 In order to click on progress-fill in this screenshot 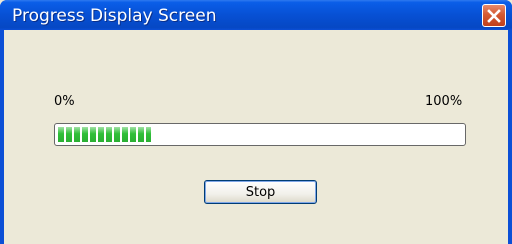, I will do `click(104, 134)`.